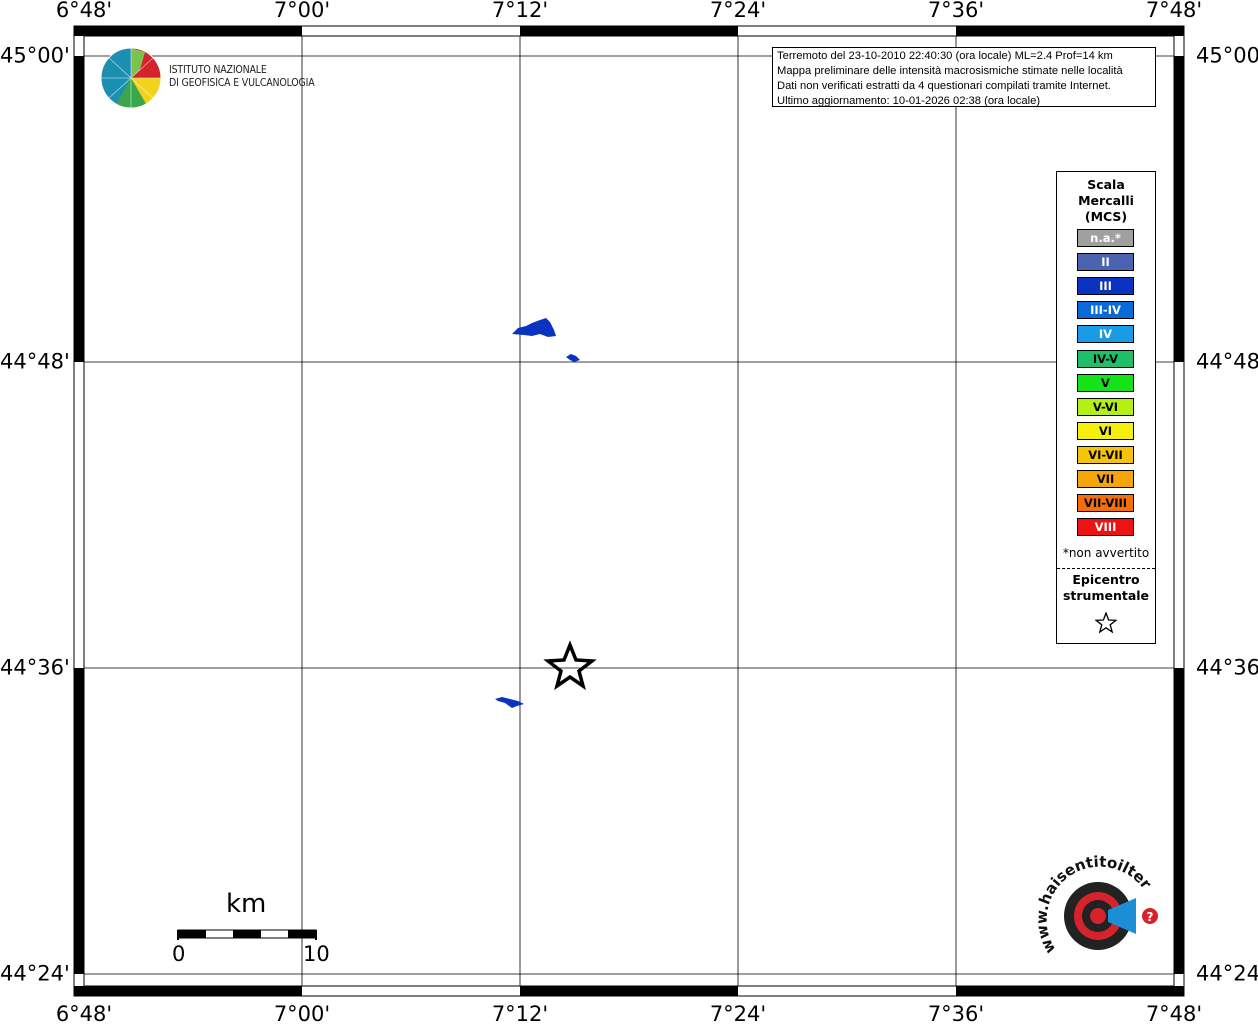 The width and height of the screenshot is (1258, 1026). What do you see at coordinates (520, 11) in the screenshot?
I see `lon-label-top-2: 7°12'` at bounding box center [520, 11].